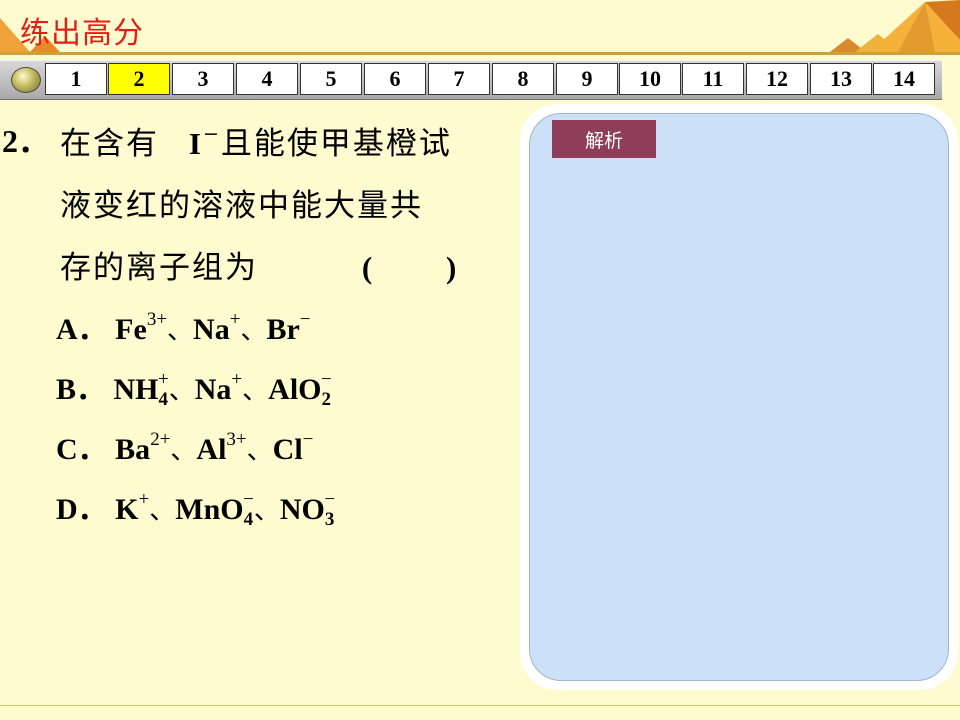 The image size is (960, 720). What do you see at coordinates (480, 53) in the screenshot?
I see `header-divider` at bounding box center [480, 53].